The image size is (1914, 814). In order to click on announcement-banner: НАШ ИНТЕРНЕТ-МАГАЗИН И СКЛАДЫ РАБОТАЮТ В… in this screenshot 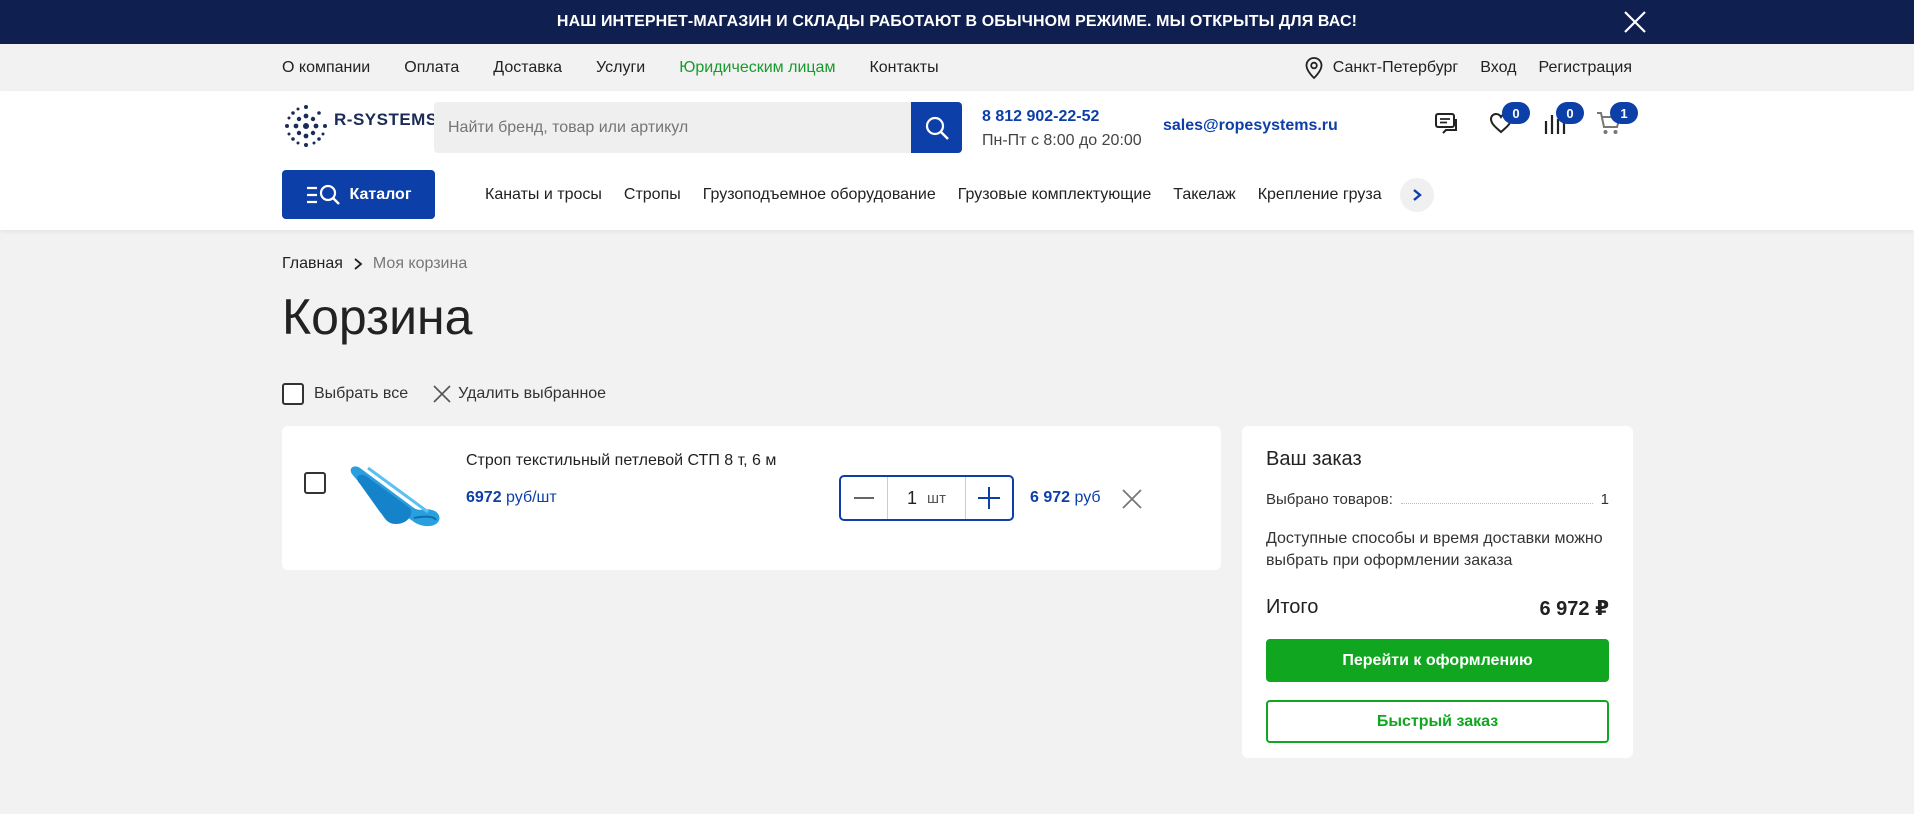, I will do `click(957, 22)`.